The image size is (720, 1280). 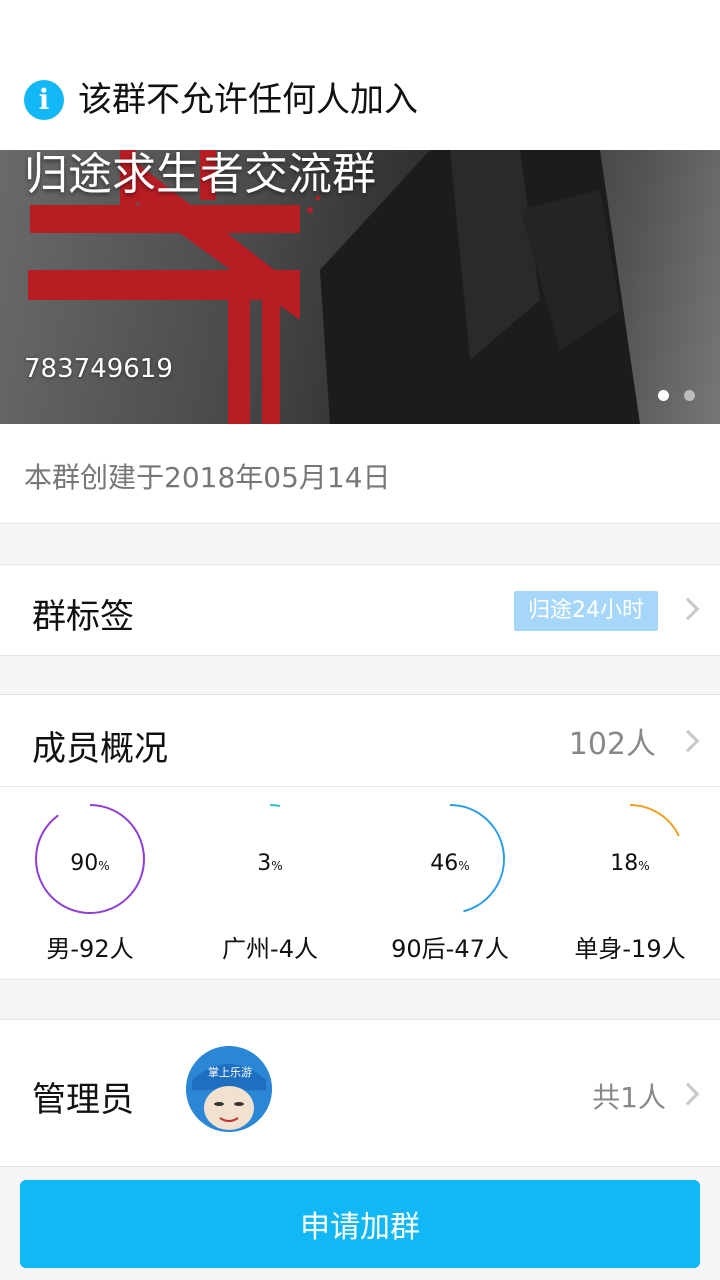 I want to click on admins-label: 管理员, so click(x=83, y=1100).